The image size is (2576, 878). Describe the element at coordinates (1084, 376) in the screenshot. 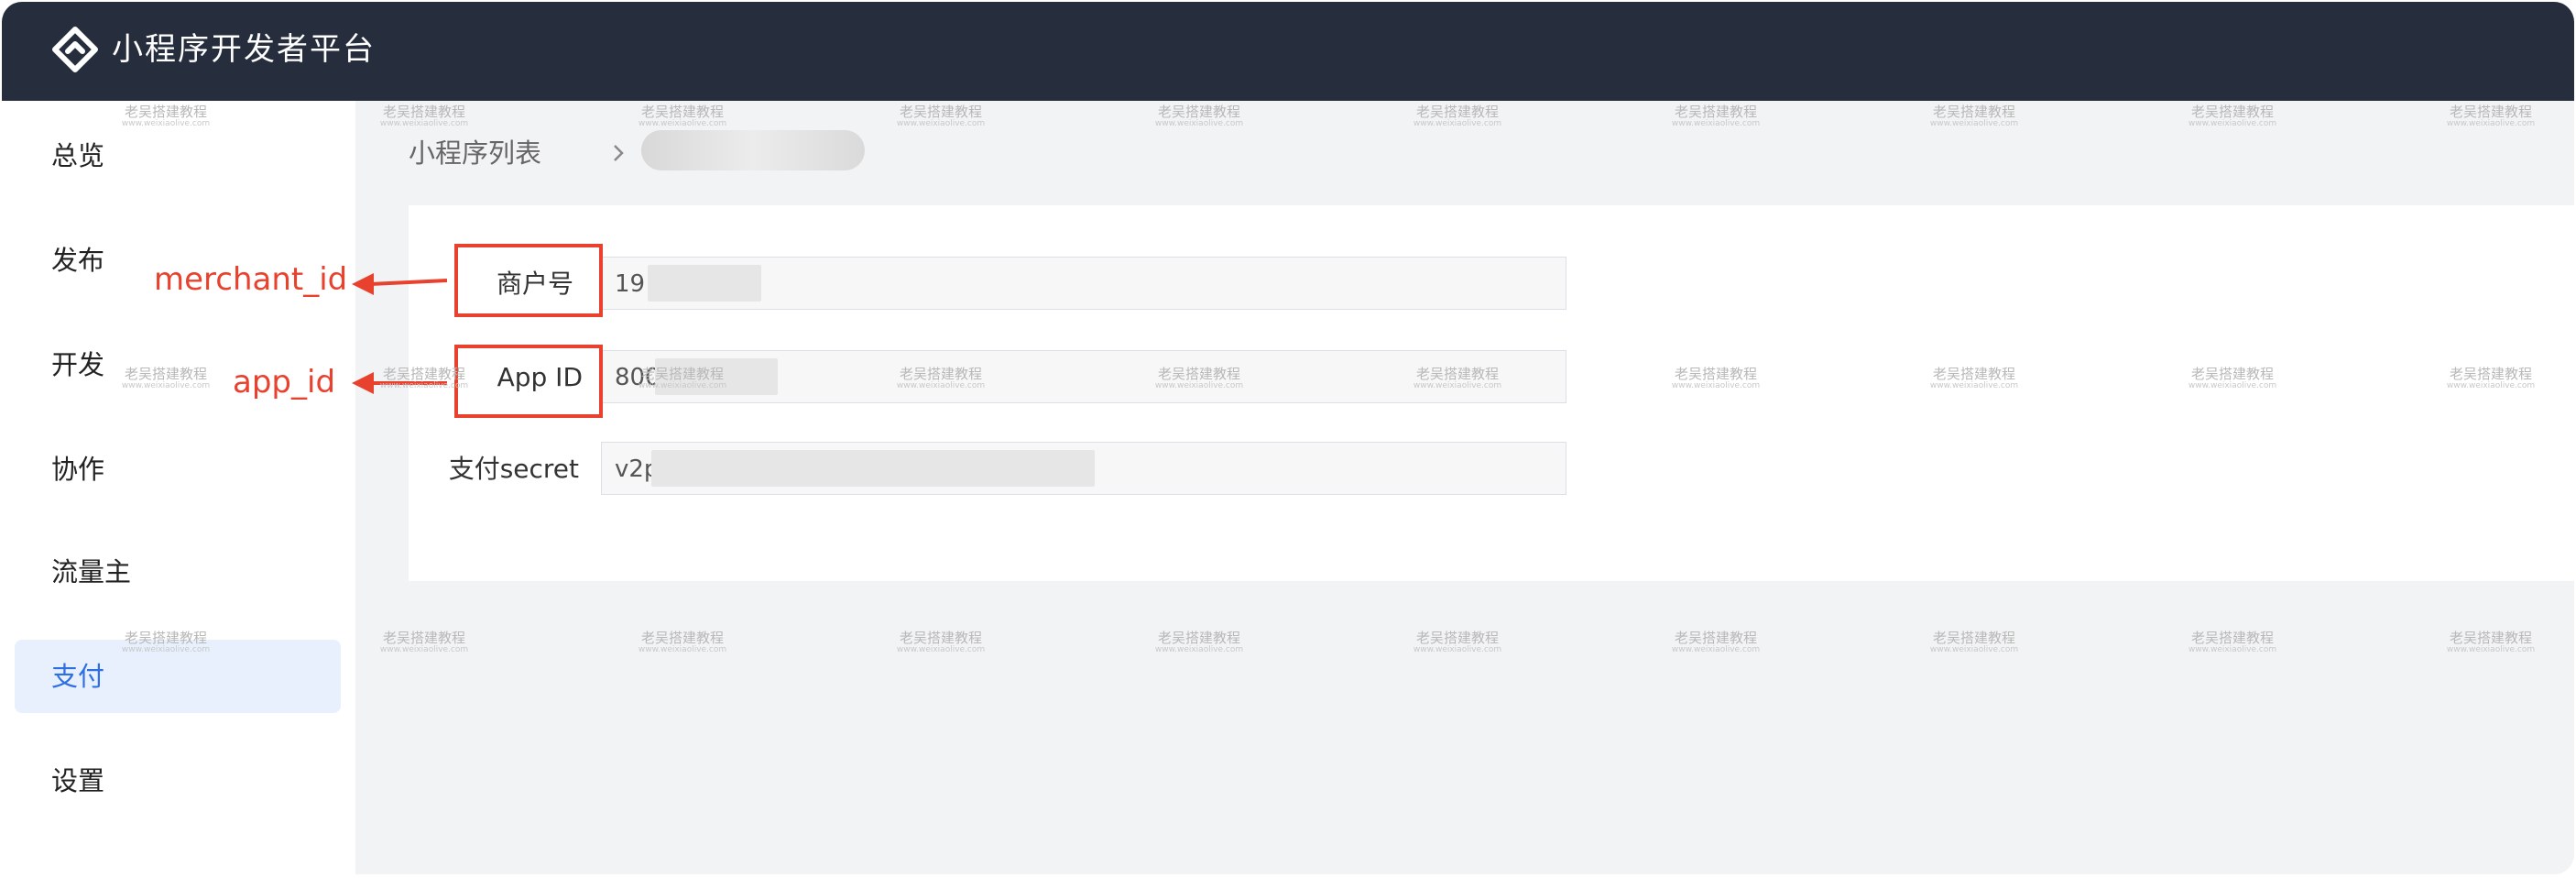

I see `app-id-input: 800` at that location.